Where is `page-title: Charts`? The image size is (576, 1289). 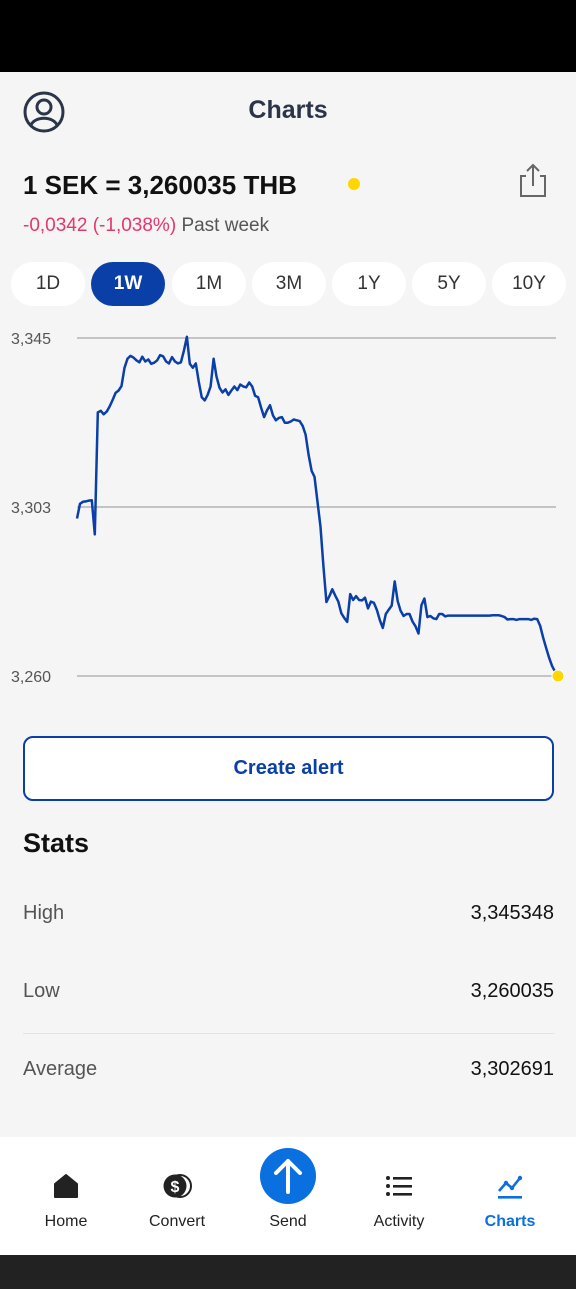 page-title: Charts is located at coordinates (288, 110).